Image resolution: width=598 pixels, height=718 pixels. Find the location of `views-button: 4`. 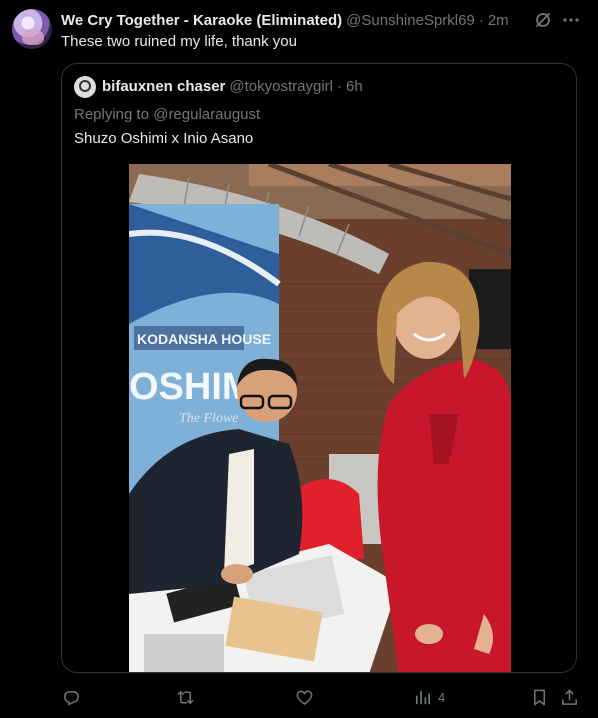

views-button: 4 is located at coordinates (429, 697).